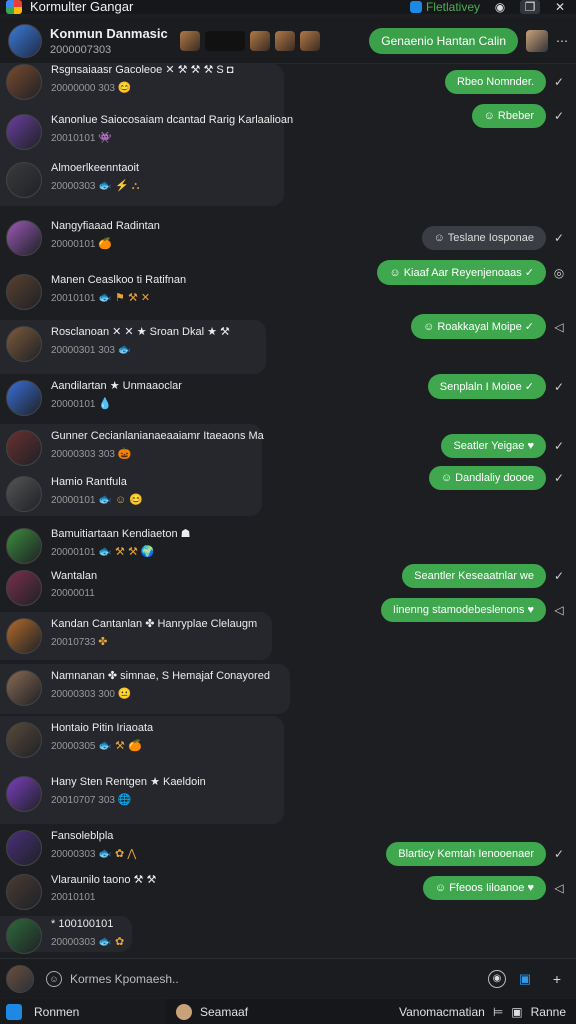 This screenshot has height=1024, width=576. Describe the element at coordinates (111, 942) in the screenshot. I see `reaction-icons: 🐟 ✿` at that location.